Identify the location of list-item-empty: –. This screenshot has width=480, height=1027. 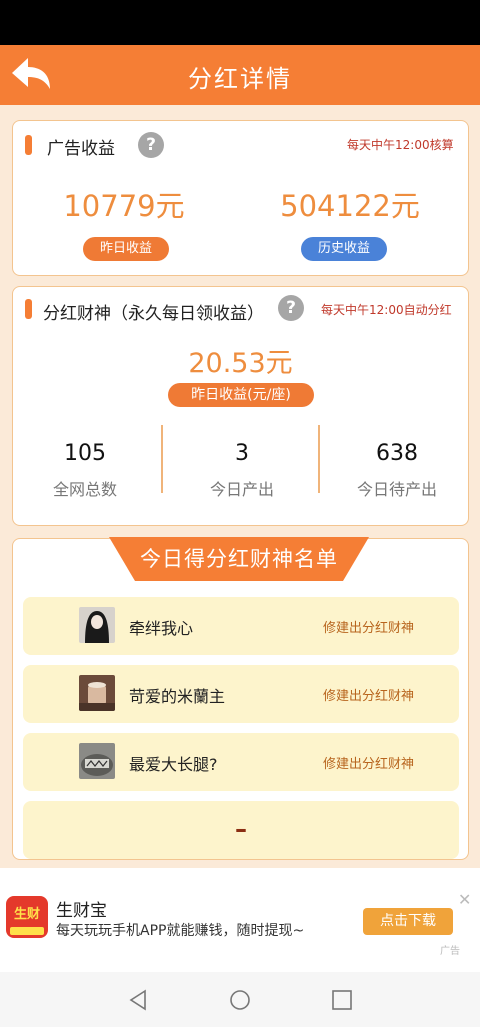
(241, 830).